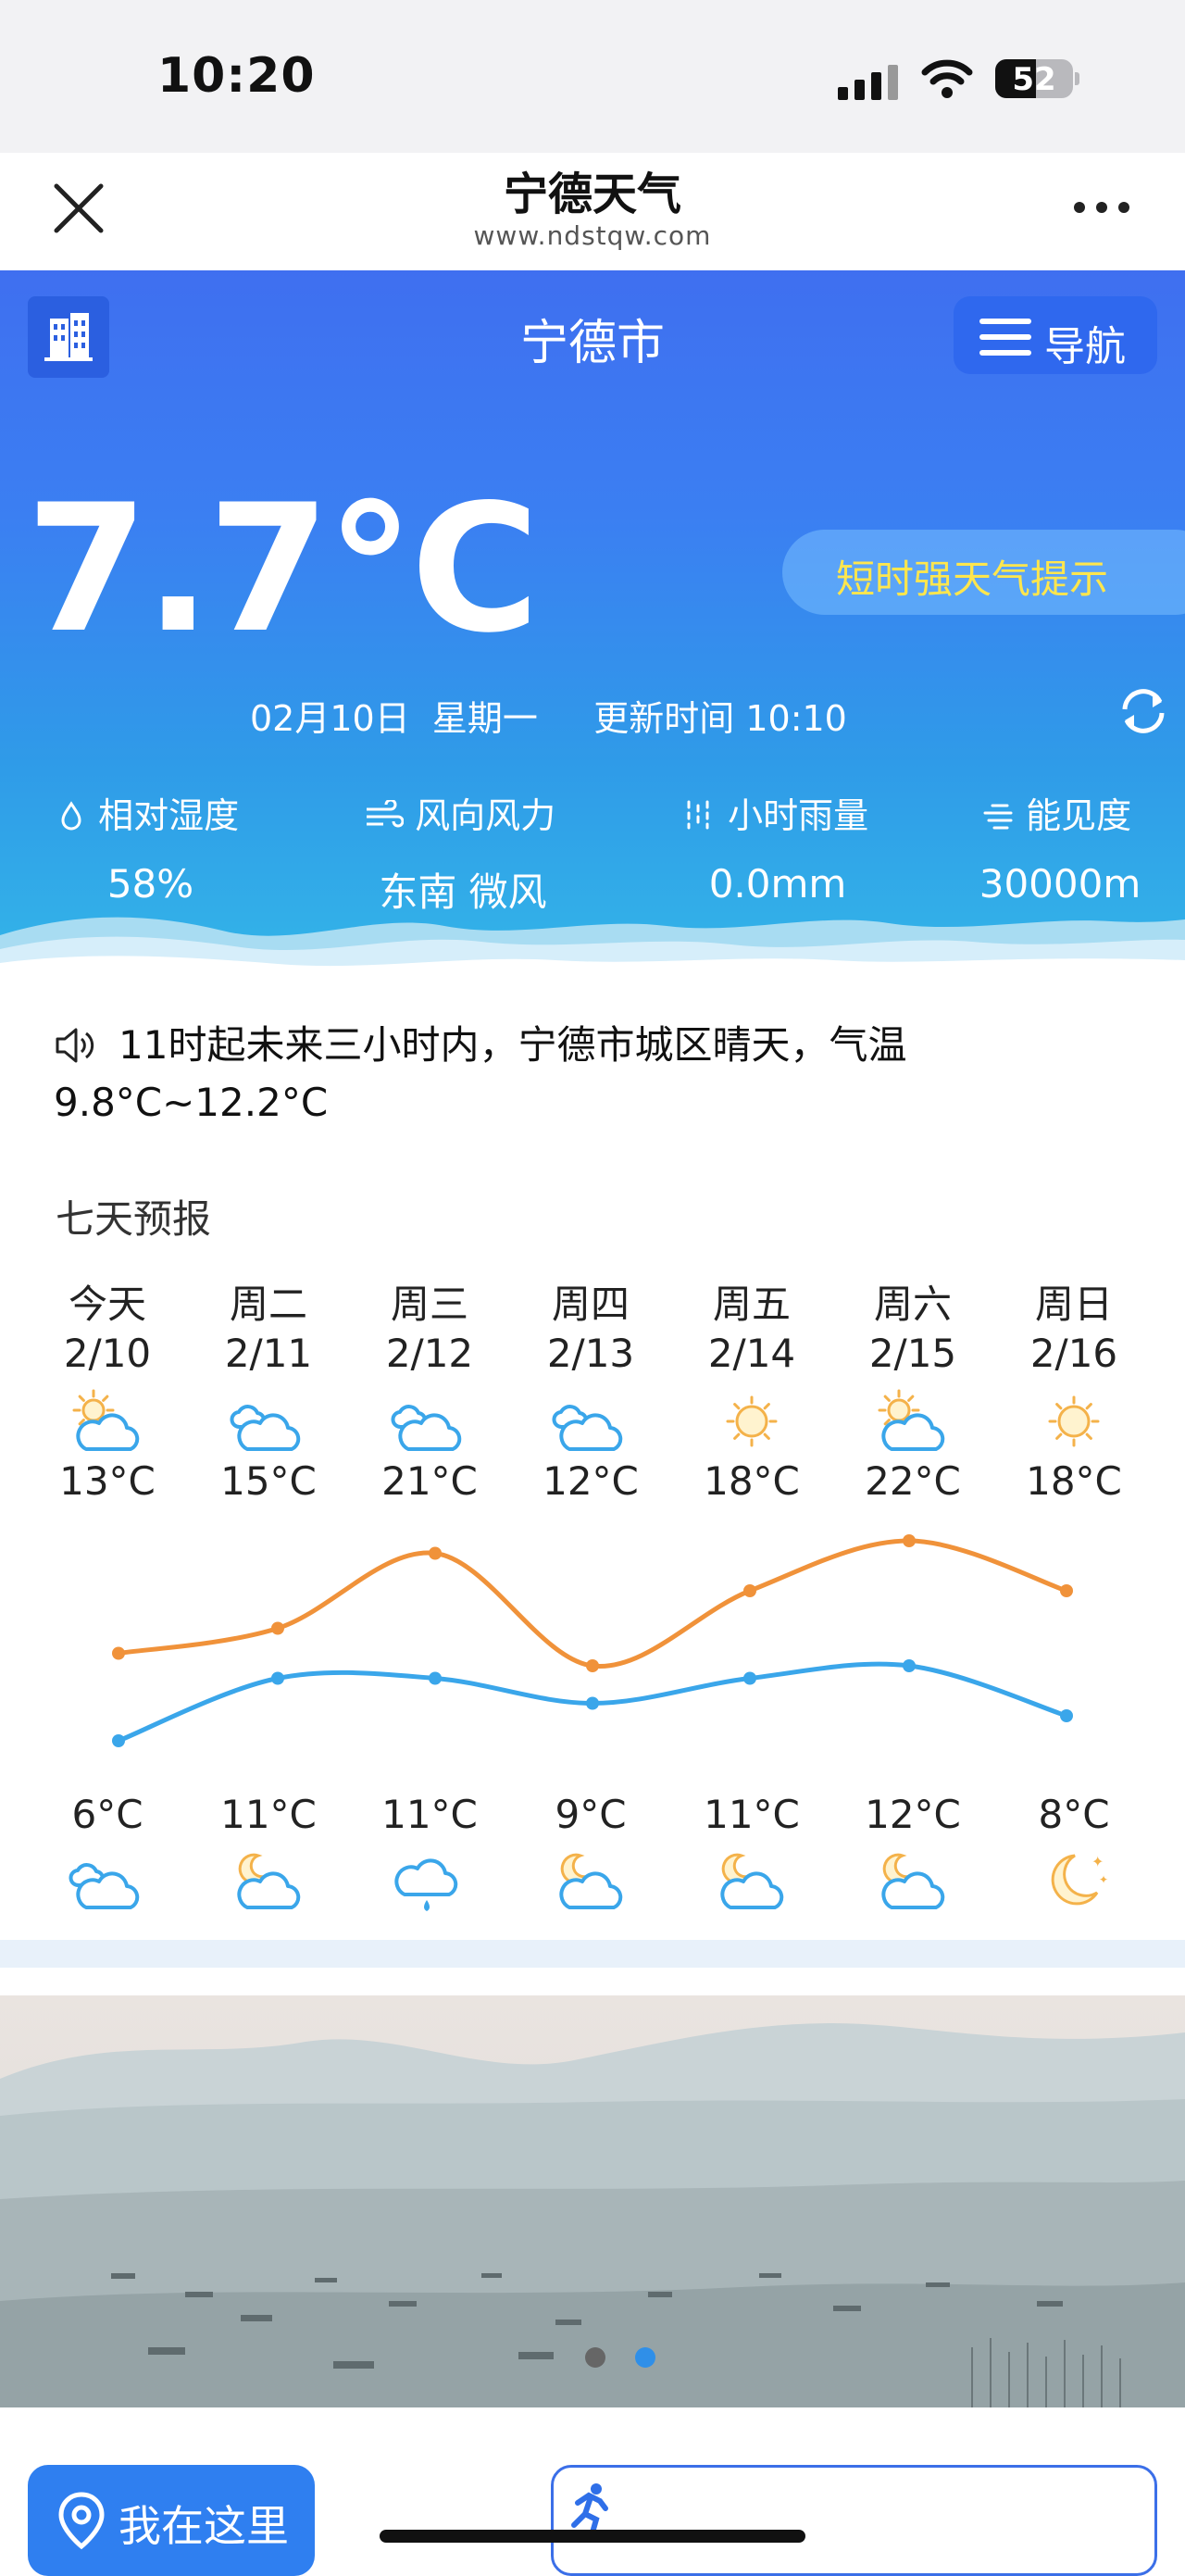 This screenshot has height=2576, width=1185. I want to click on forecast-high-temp: 15°C, so click(268, 1481).